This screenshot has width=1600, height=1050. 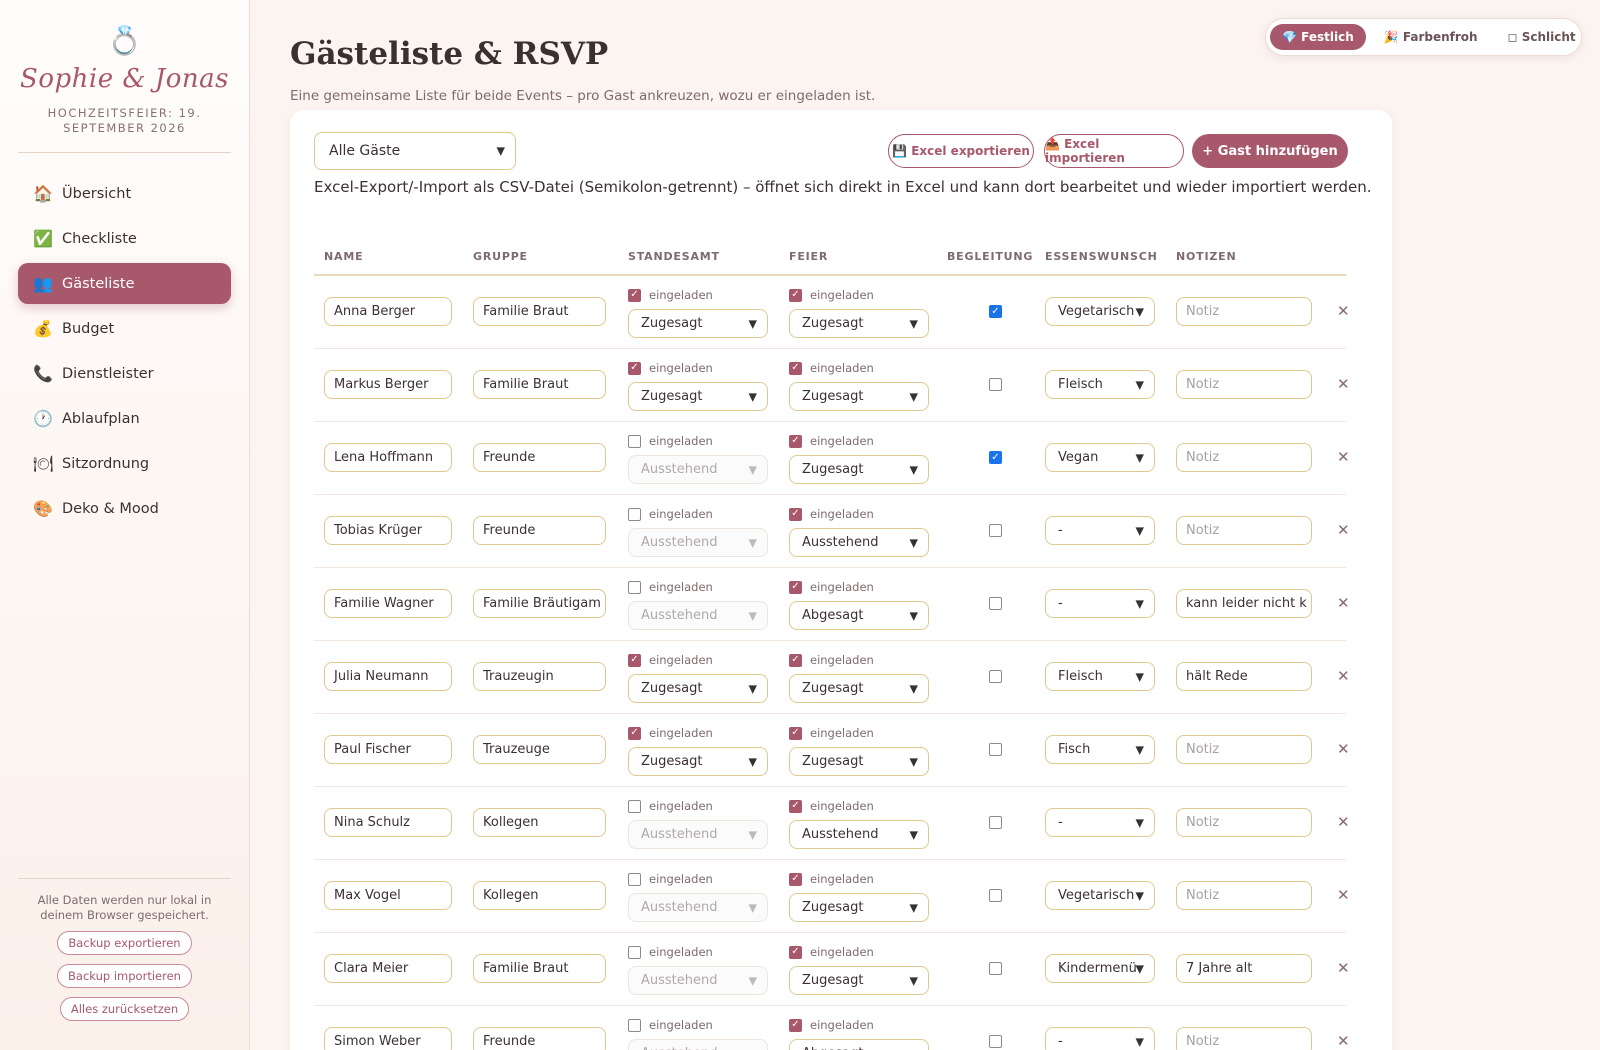 What do you see at coordinates (388, 1038) in the screenshot?
I see `guest-name-input: Simon Weber` at bounding box center [388, 1038].